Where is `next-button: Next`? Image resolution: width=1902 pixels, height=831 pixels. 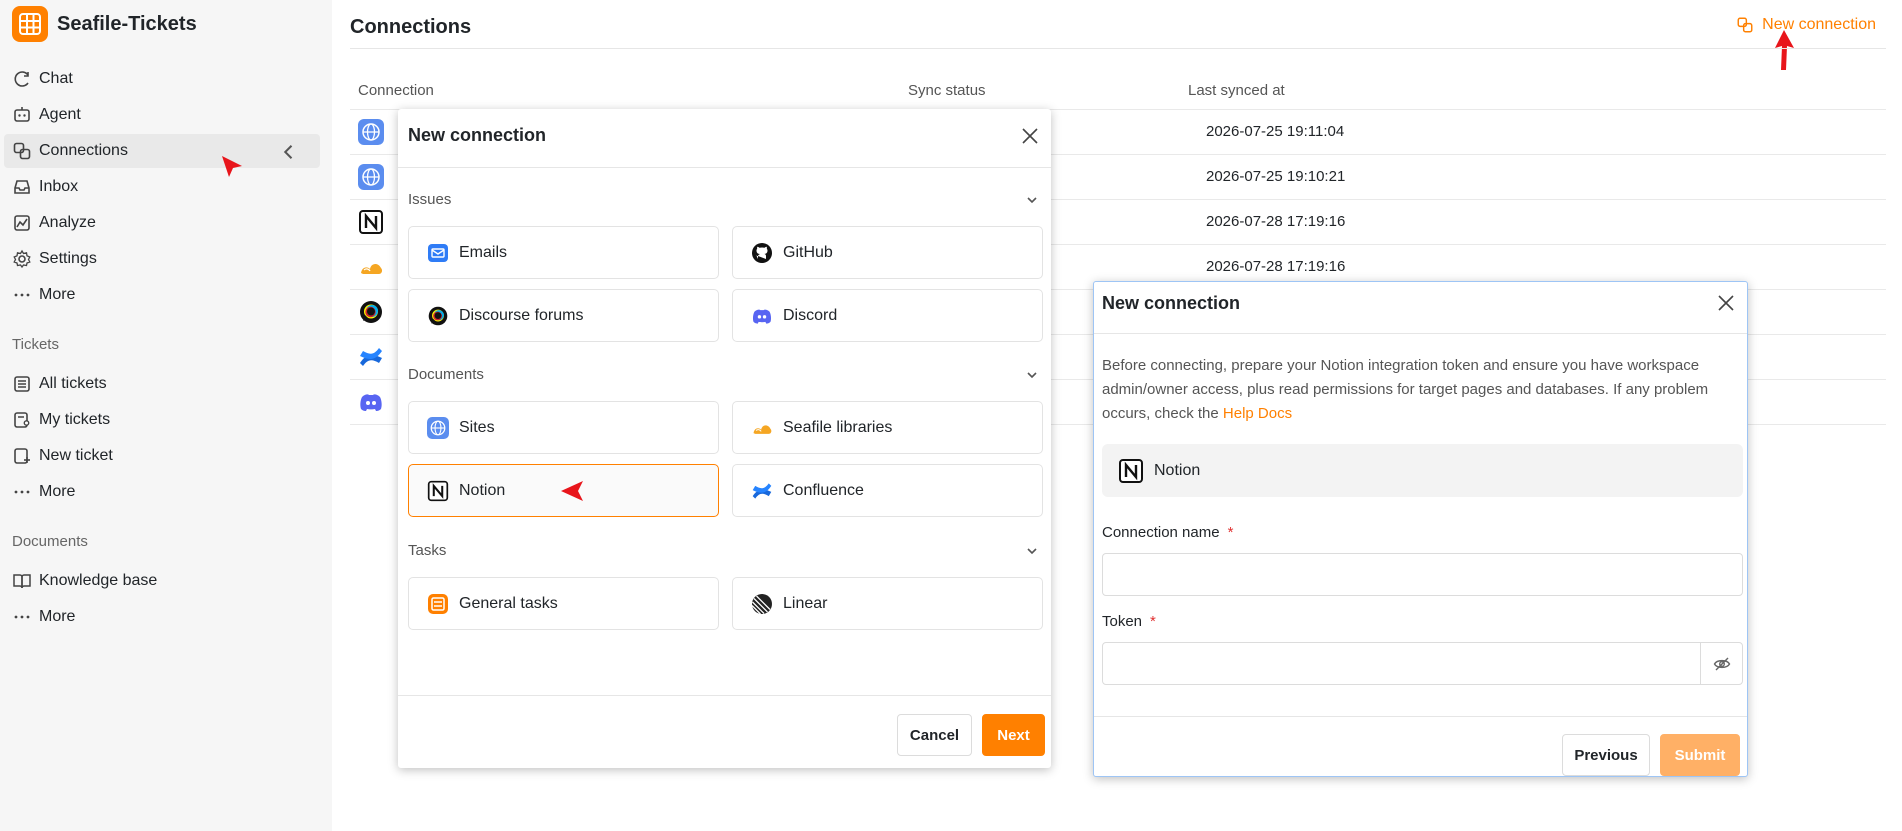
next-button: Next is located at coordinates (1013, 735).